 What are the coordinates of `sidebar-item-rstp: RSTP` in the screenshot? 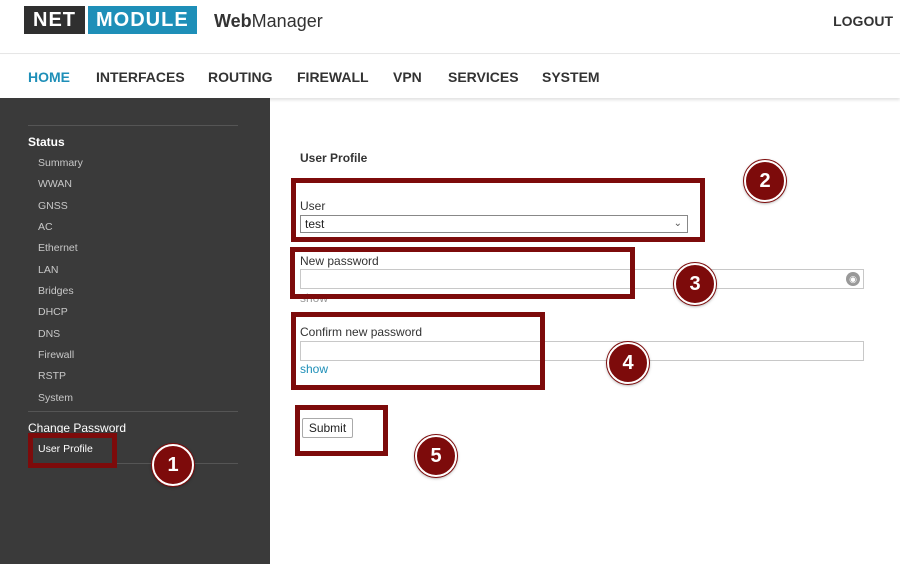 It's located at (52, 376).